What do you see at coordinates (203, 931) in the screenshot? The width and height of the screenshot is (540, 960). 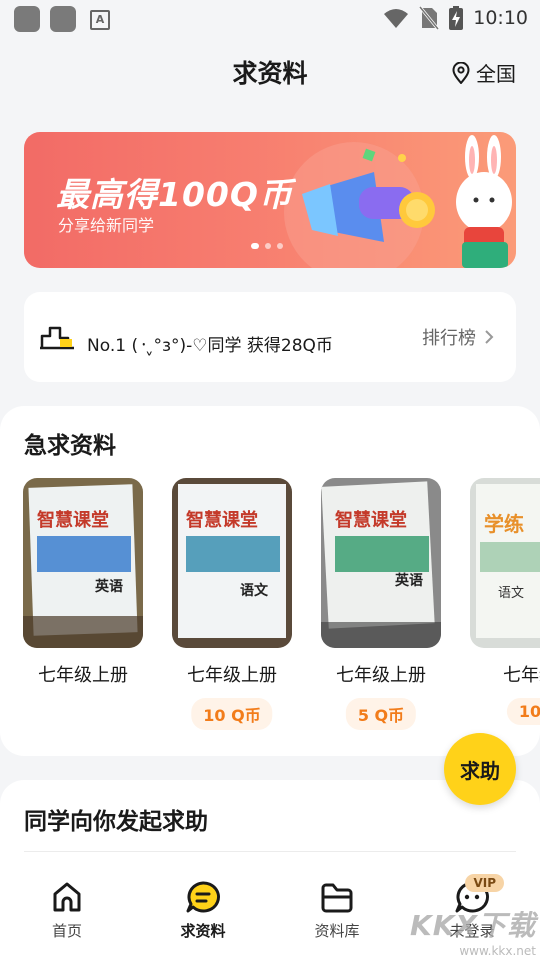 I see `nav-label: 求资料` at bounding box center [203, 931].